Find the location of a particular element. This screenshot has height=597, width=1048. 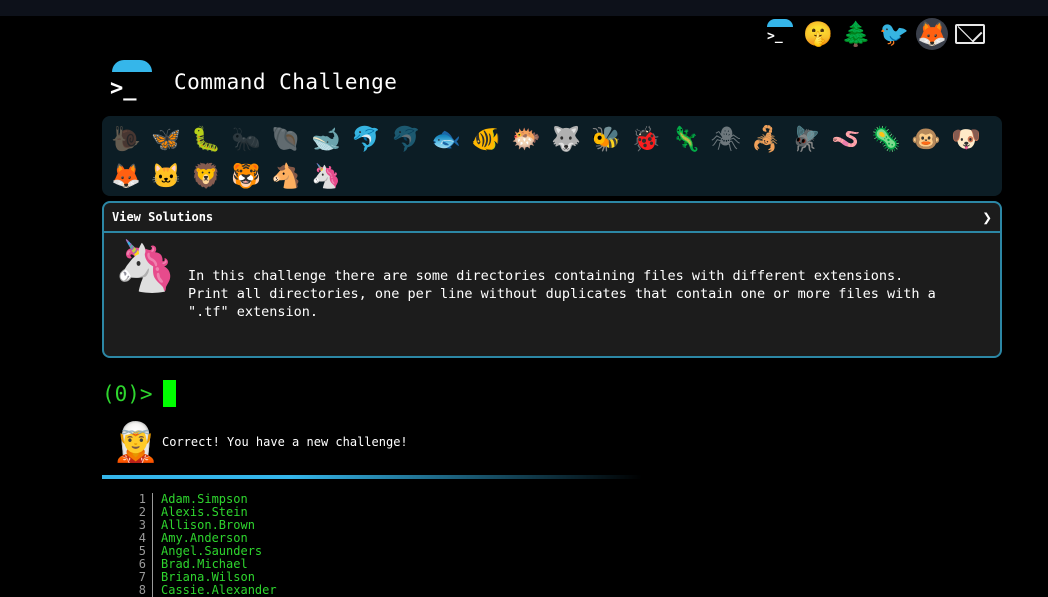

chevron-right-icon: ❯ is located at coordinates (987, 217).